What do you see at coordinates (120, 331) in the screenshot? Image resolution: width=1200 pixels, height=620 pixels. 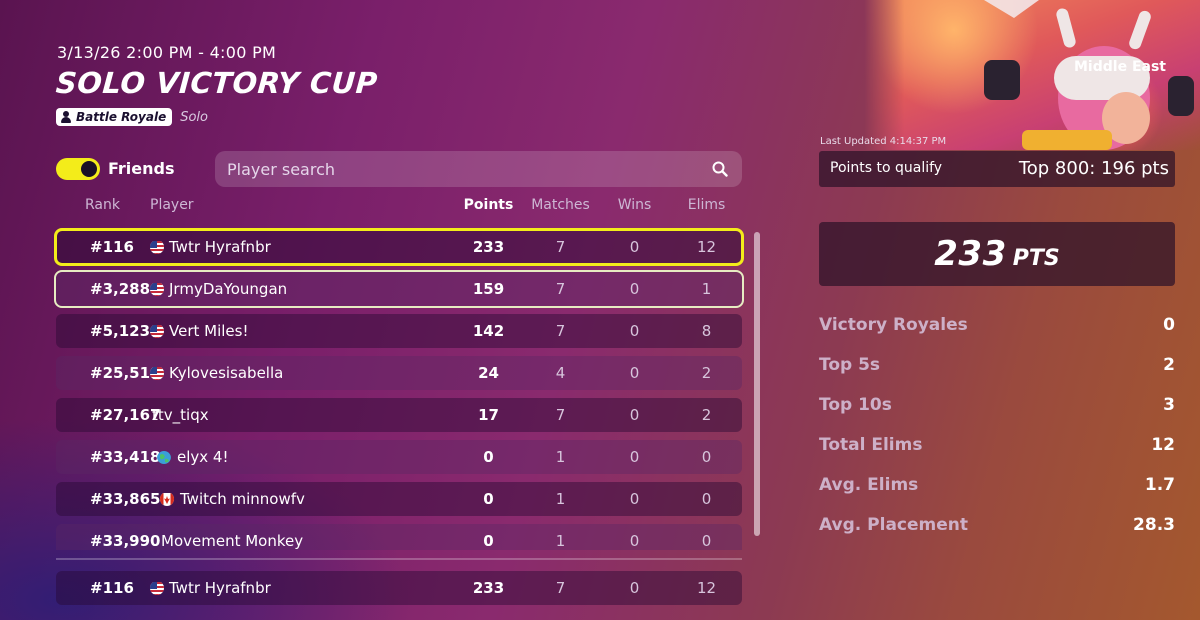 I see `row-rank: #5,123` at bounding box center [120, 331].